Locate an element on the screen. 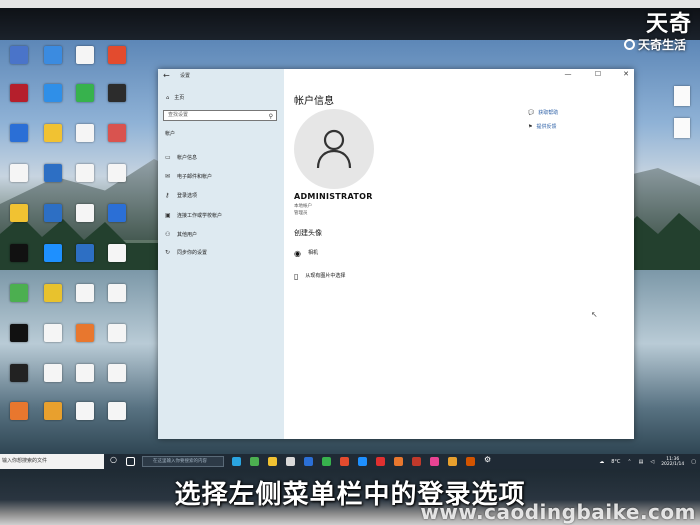 This screenshot has width=700, height=525. clock-date: 2022/1/14 is located at coordinates (673, 464).